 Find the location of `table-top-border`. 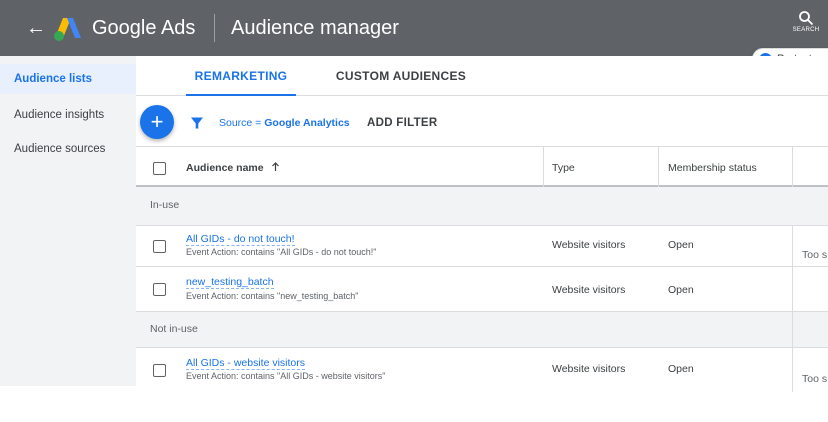

table-top-border is located at coordinates (482, 146).